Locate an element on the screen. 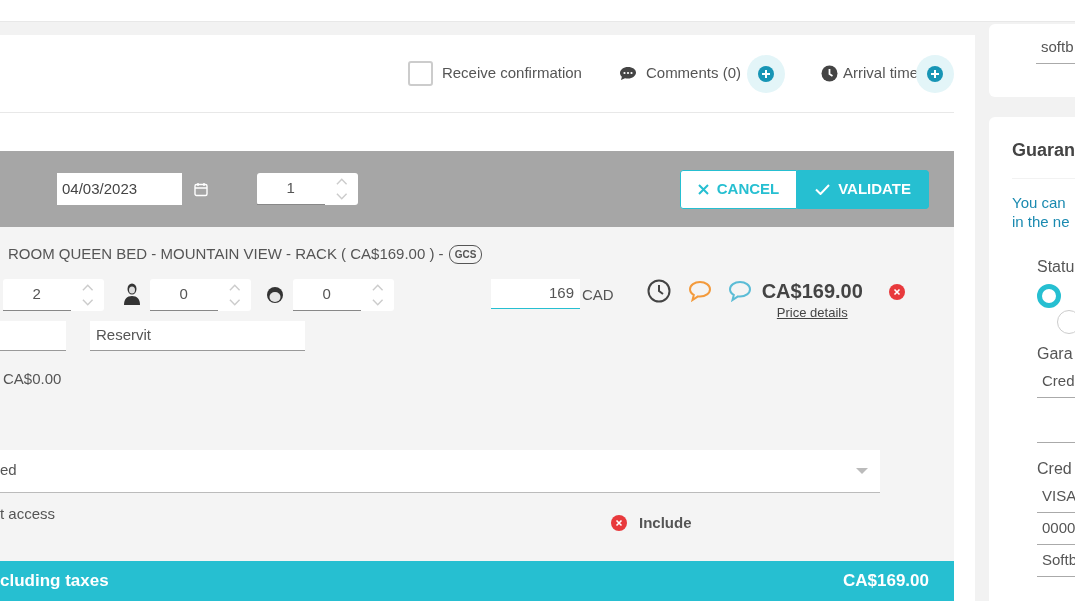 Image resolution: width=1075 pixels, height=601 pixels. price-field: 169 is located at coordinates (535, 294).